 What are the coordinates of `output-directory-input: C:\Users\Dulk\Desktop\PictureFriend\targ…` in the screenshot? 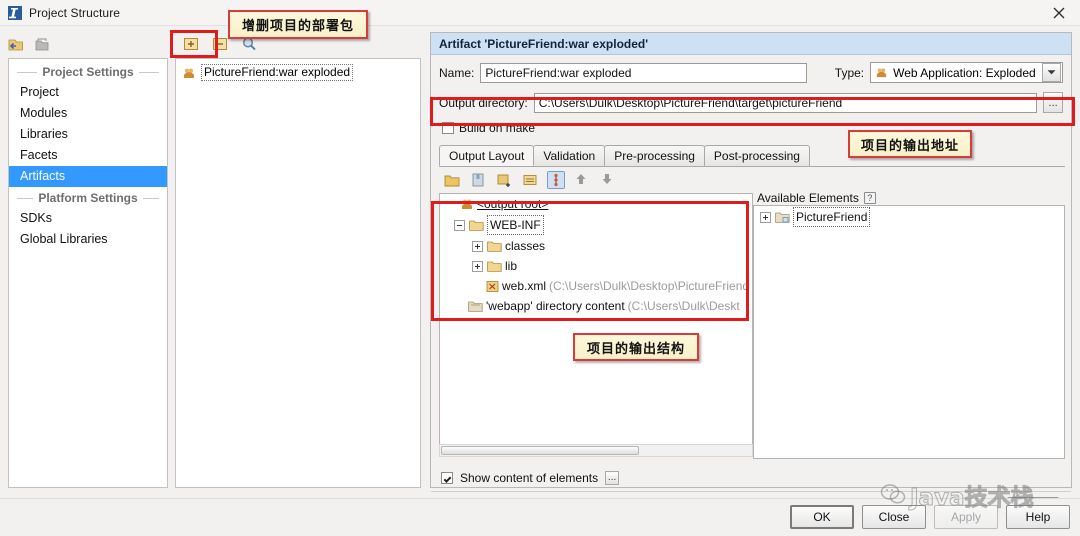 It's located at (785, 102).